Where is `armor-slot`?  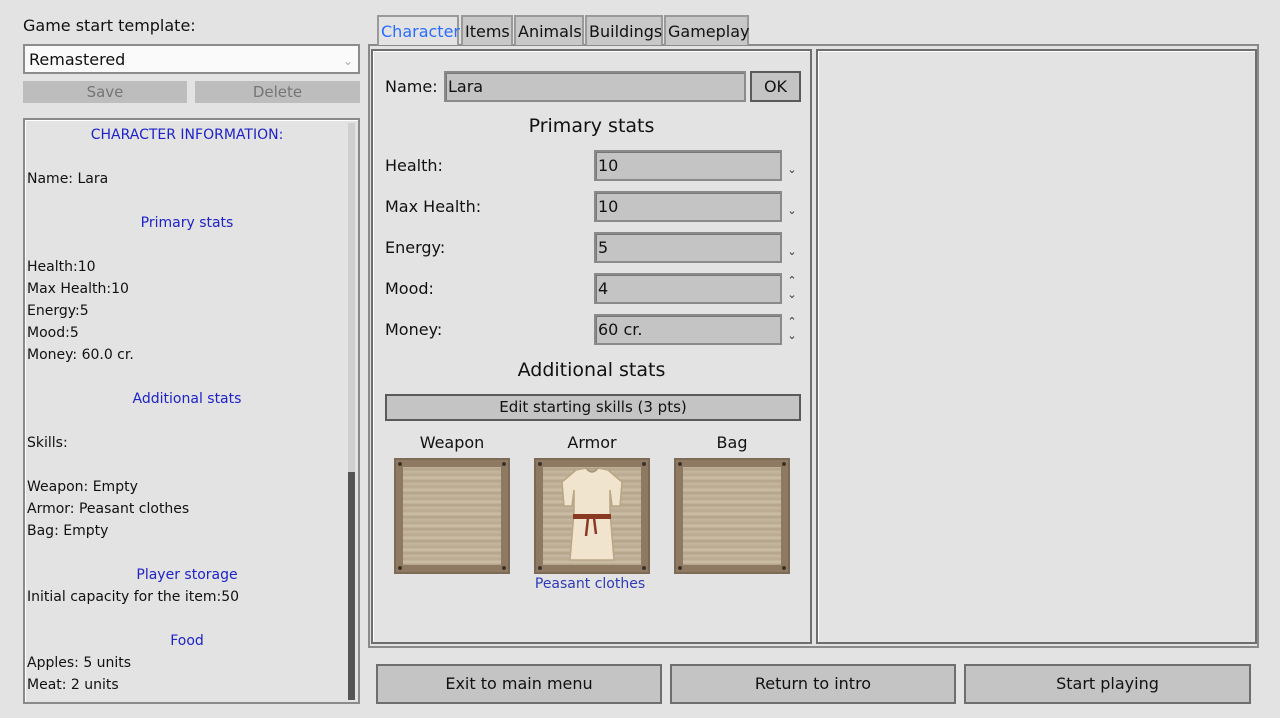
armor-slot is located at coordinates (592, 516).